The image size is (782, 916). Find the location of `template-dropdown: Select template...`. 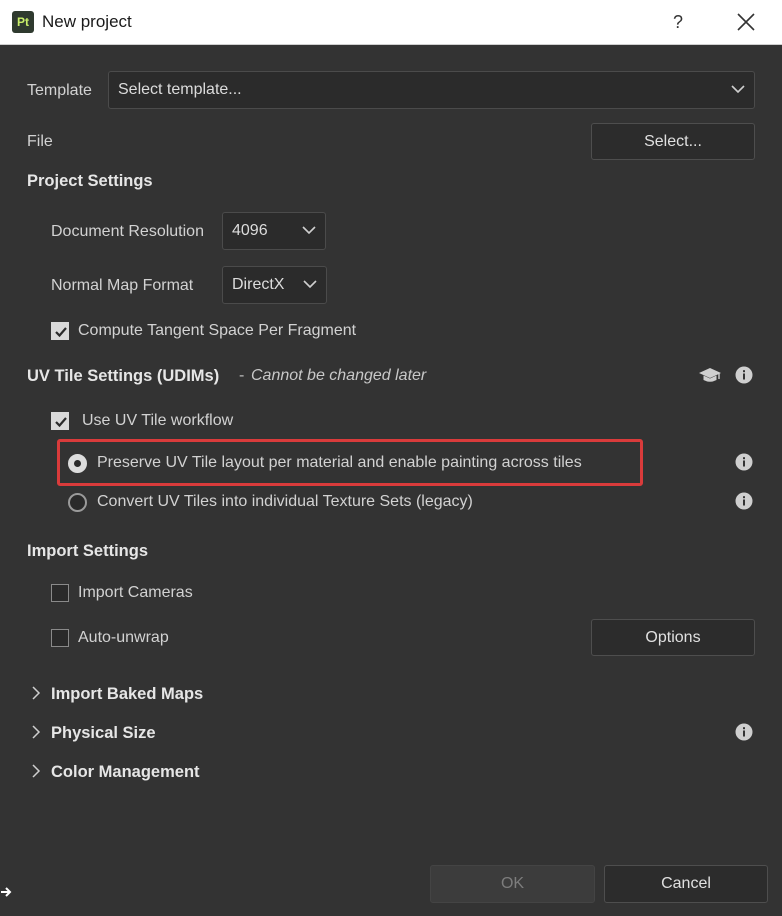

template-dropdown: Select template... is located at coordinates (431, 90).